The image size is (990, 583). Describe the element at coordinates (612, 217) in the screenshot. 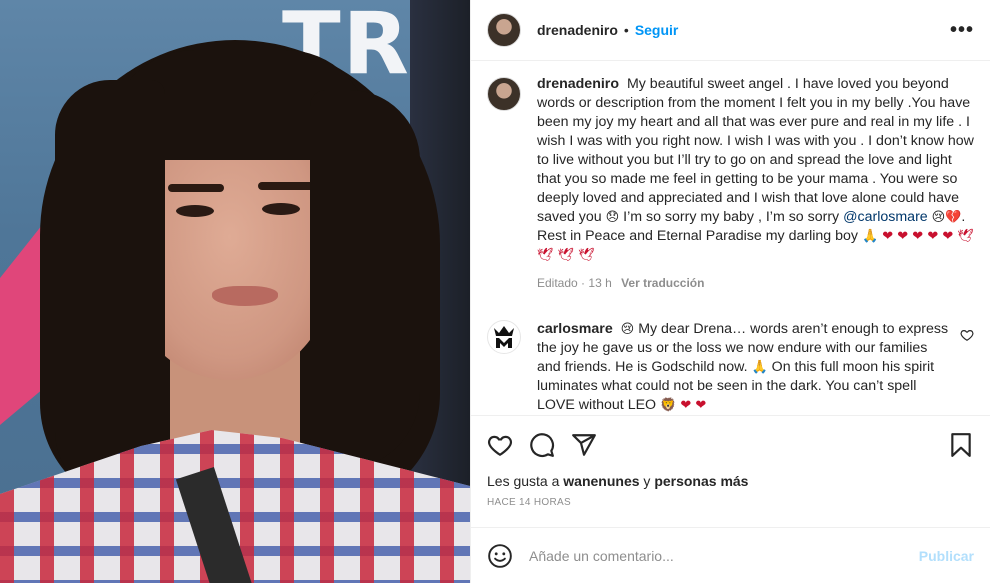

I see `sad-face-emoji: 😞` at that location.